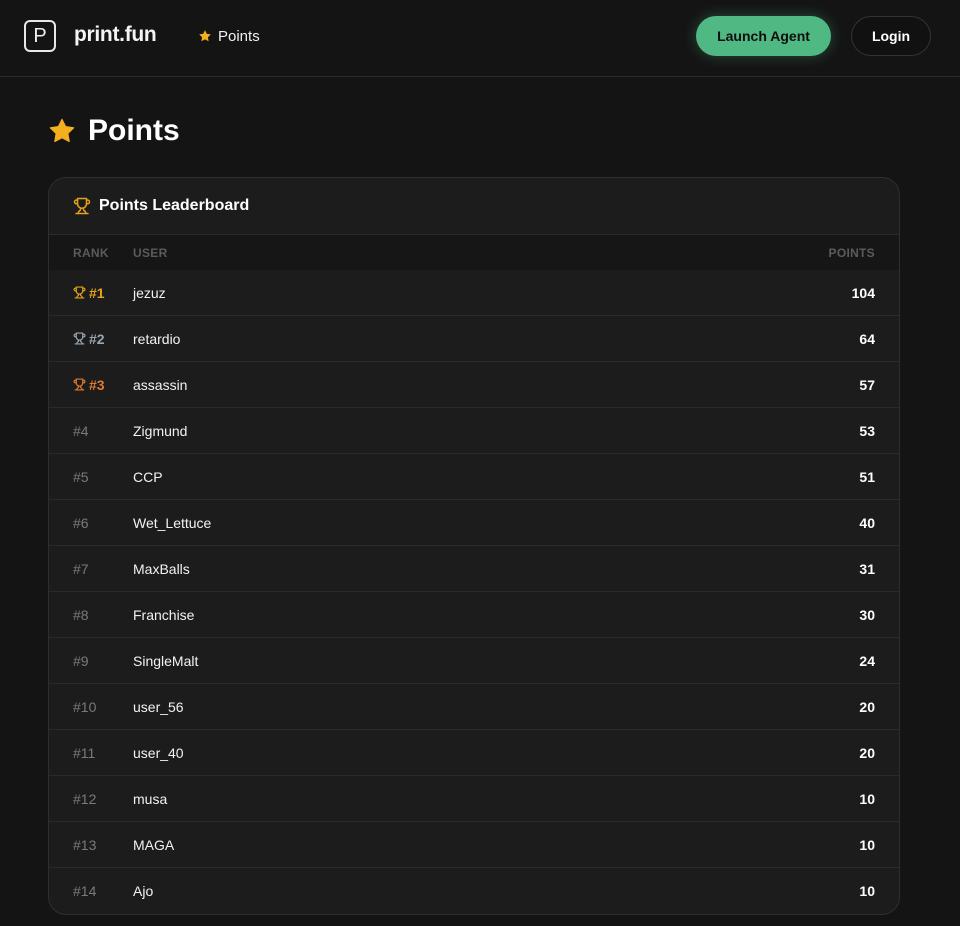  I want to click on login-button: Login, so click(891, 36).